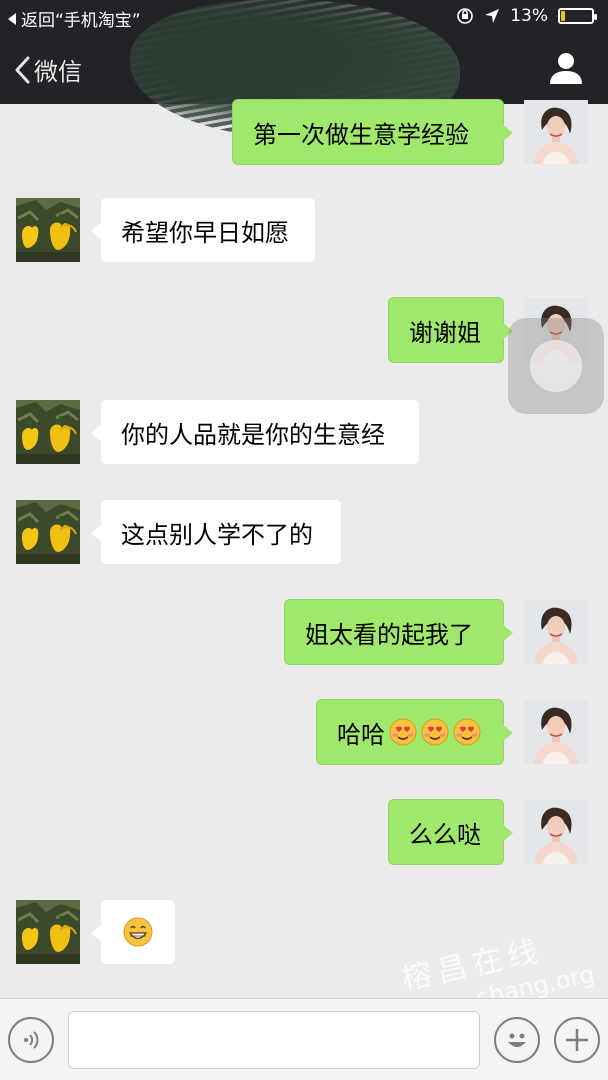 The image size is (608, 1080). What do you see at coordinates (274, 1040) in the screenshot?
I see `message-input` at bounding box center [274, 1040].